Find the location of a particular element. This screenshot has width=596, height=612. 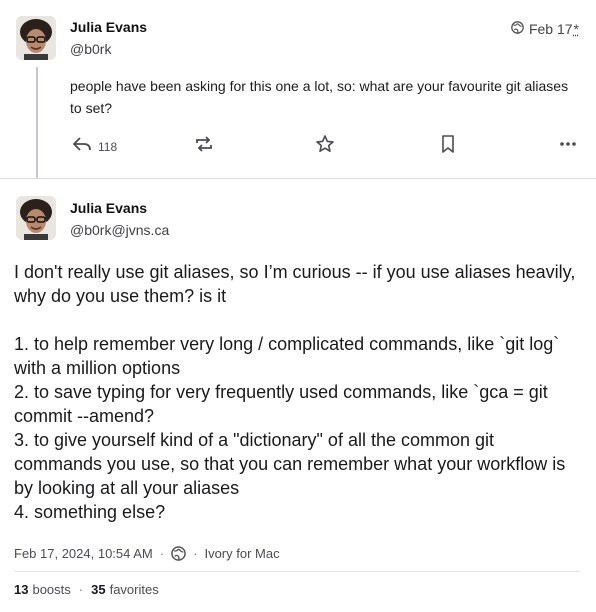

post-meta: Feb 17, 2024, 10:54 AM · · Ivory for Mac is located at coordinates (147, 553).